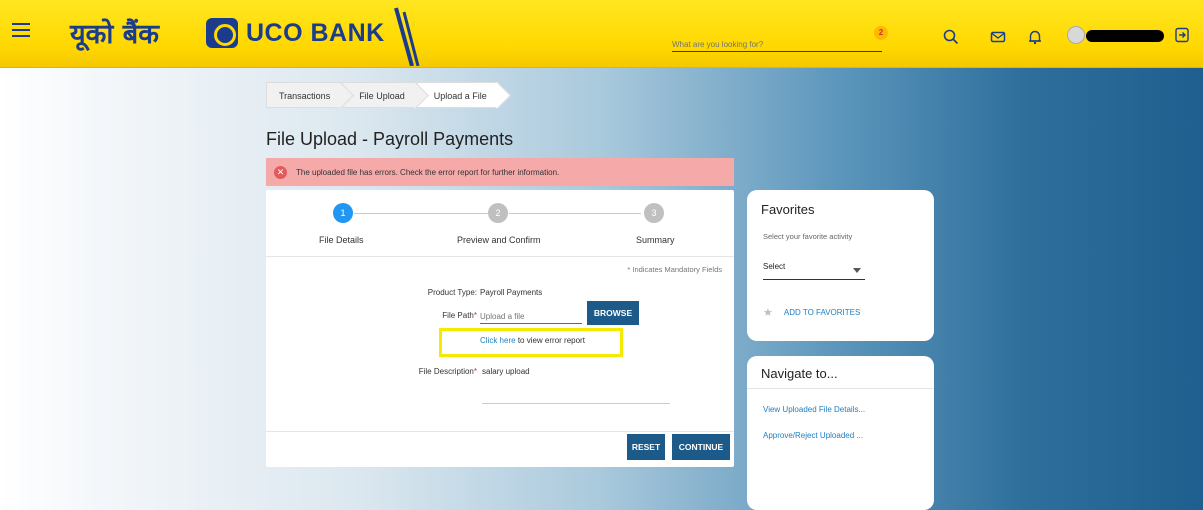  What do you see at coordinates (498, 213) in the screenshot?
I see `step-2-circle: 2` at bounding box center [498, 213].